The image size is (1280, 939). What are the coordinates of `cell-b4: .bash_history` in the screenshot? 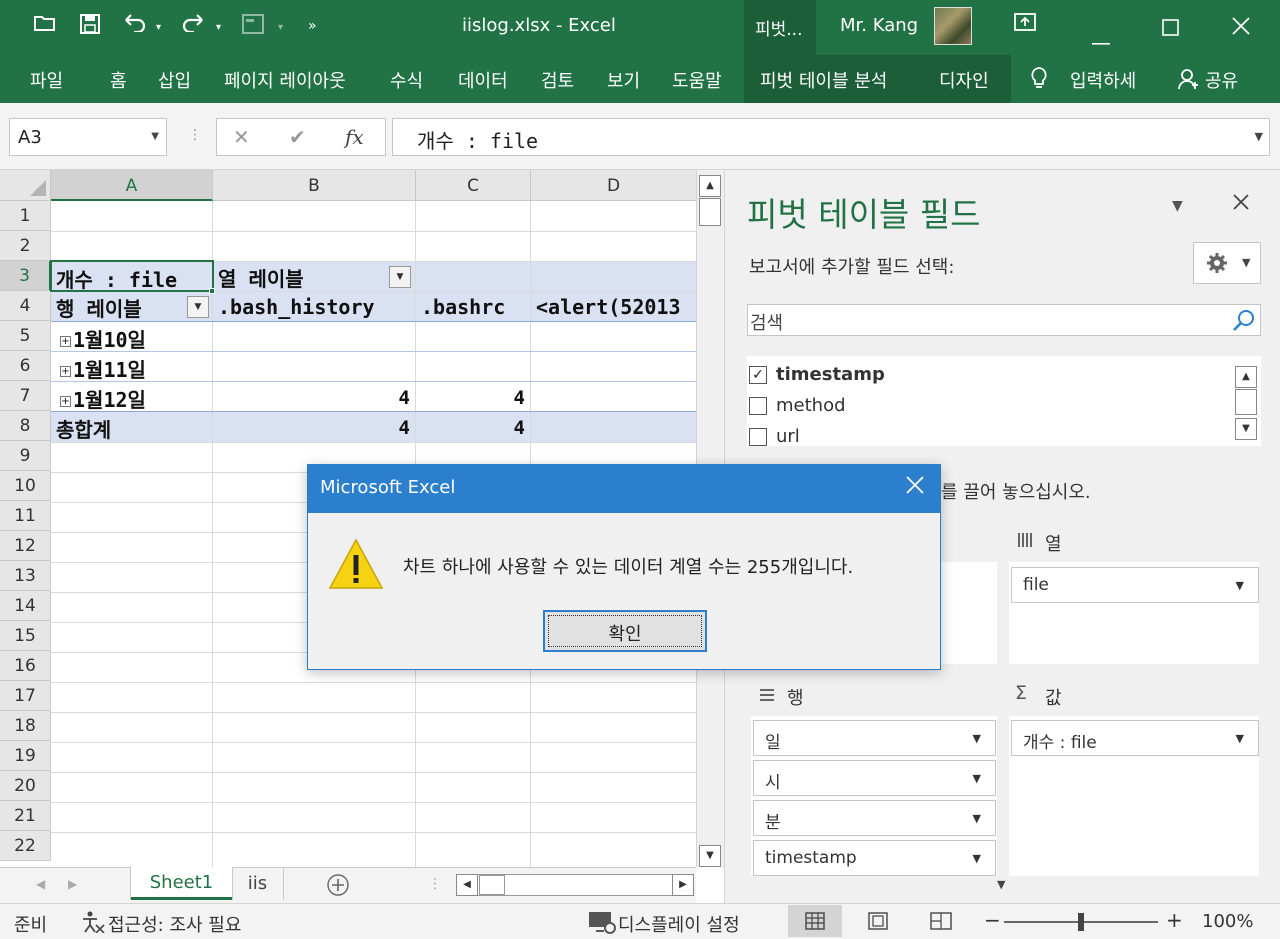 It's located at (316, 307).